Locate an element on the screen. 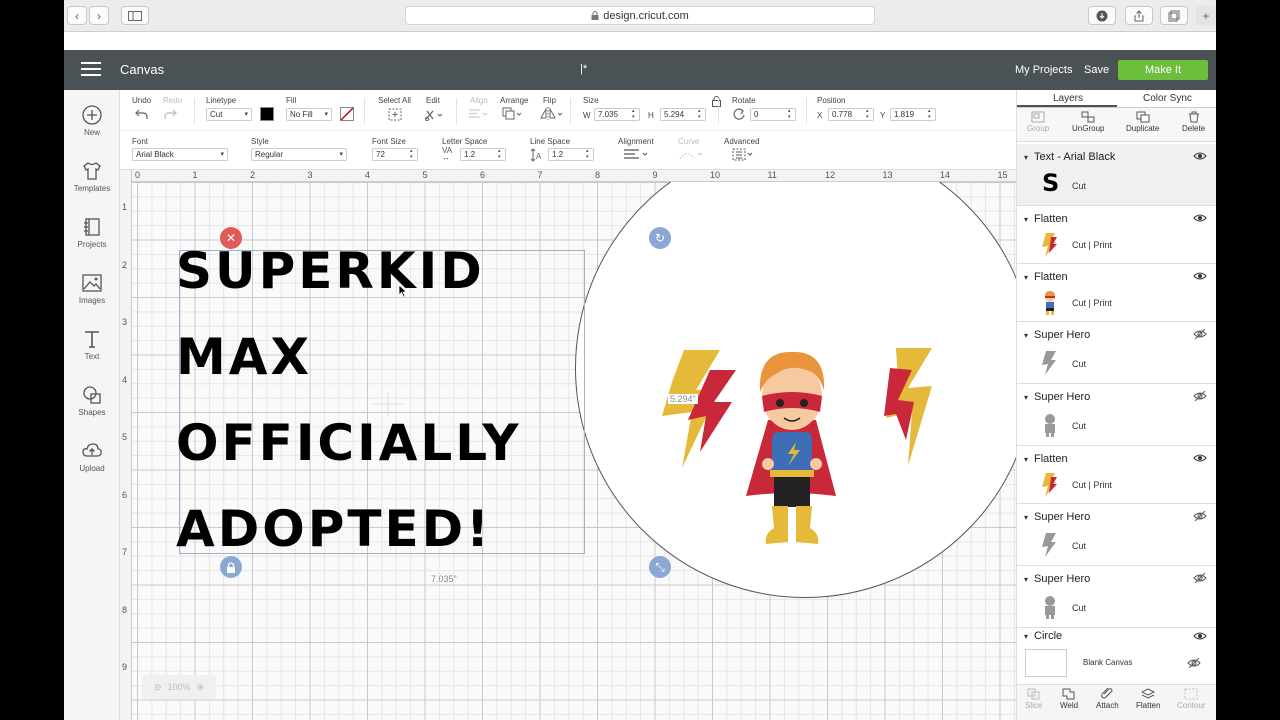 Image resolution: width=1280 pixels, height=720 pixels. save-button: Save is located at coordinates (1096, 70).